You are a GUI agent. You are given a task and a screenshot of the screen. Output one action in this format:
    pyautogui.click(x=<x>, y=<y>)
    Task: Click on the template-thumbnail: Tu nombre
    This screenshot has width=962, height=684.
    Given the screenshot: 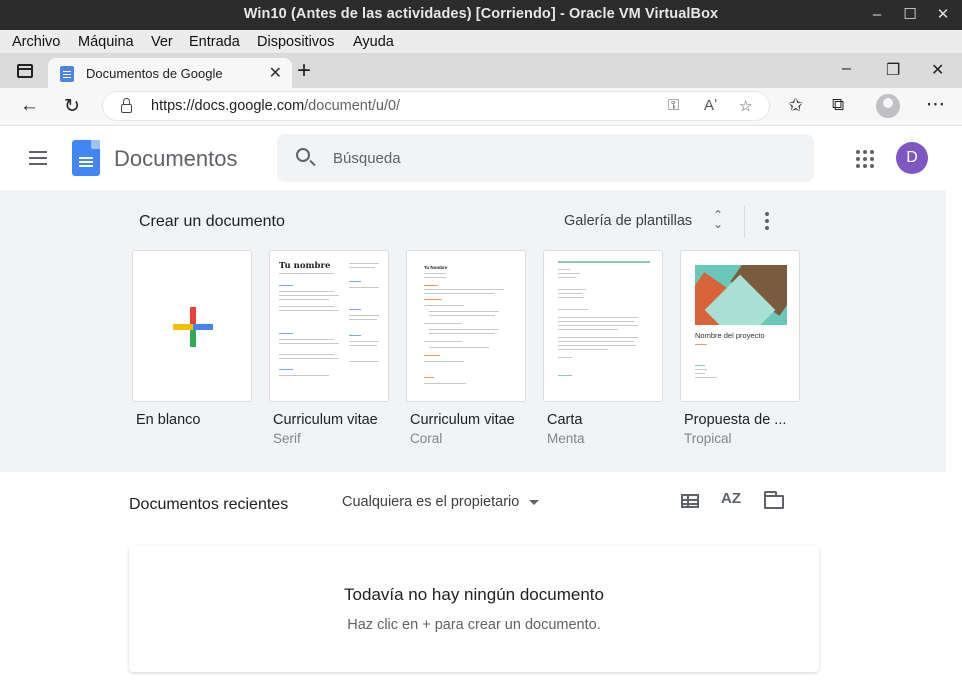 What is the action you would take?
    pyautogui.click(x=329, y=326)
    